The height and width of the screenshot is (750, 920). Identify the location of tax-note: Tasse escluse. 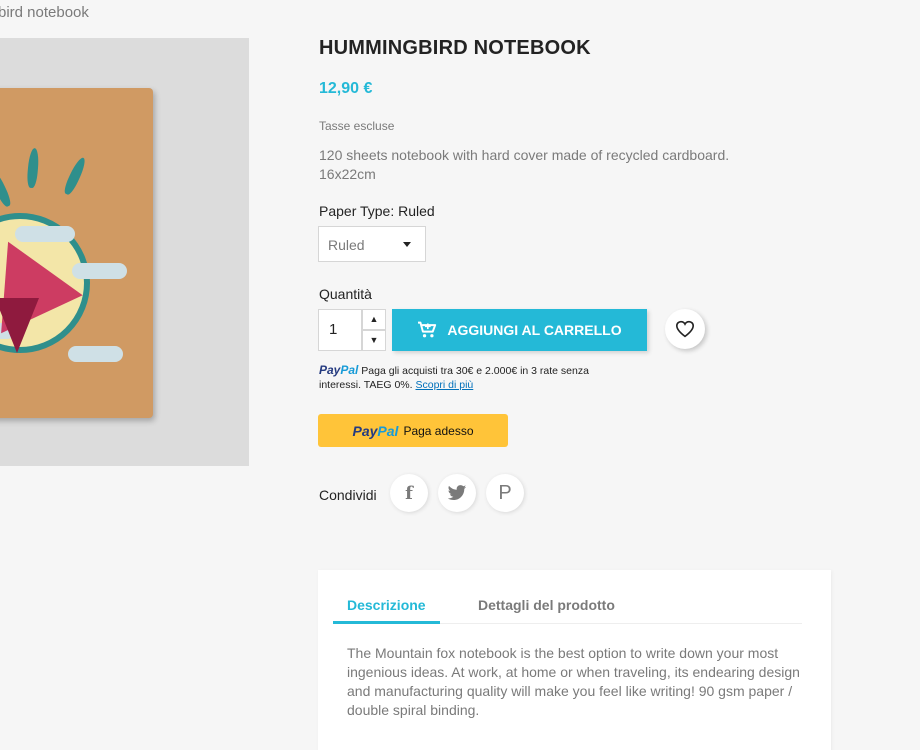
(357, 126).